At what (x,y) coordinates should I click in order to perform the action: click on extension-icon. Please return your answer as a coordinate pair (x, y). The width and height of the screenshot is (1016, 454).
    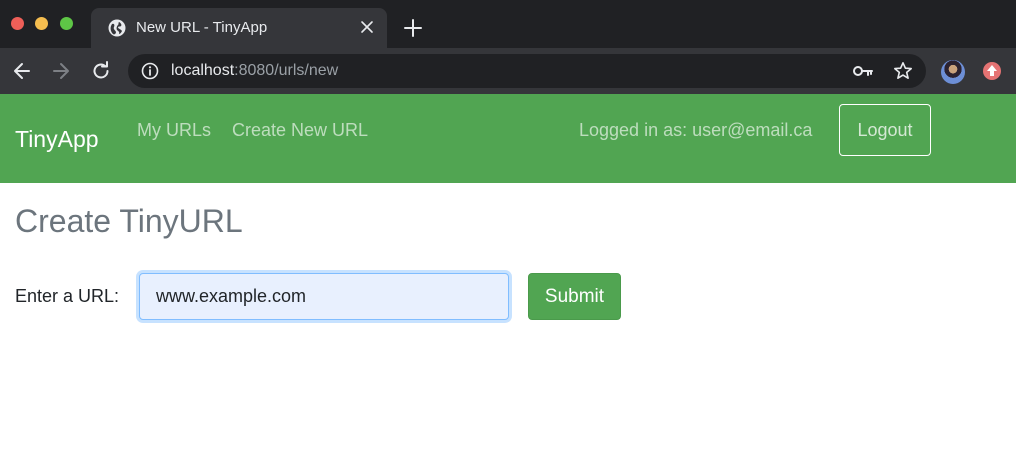
    Looking at the image, I should click on (992, 71).